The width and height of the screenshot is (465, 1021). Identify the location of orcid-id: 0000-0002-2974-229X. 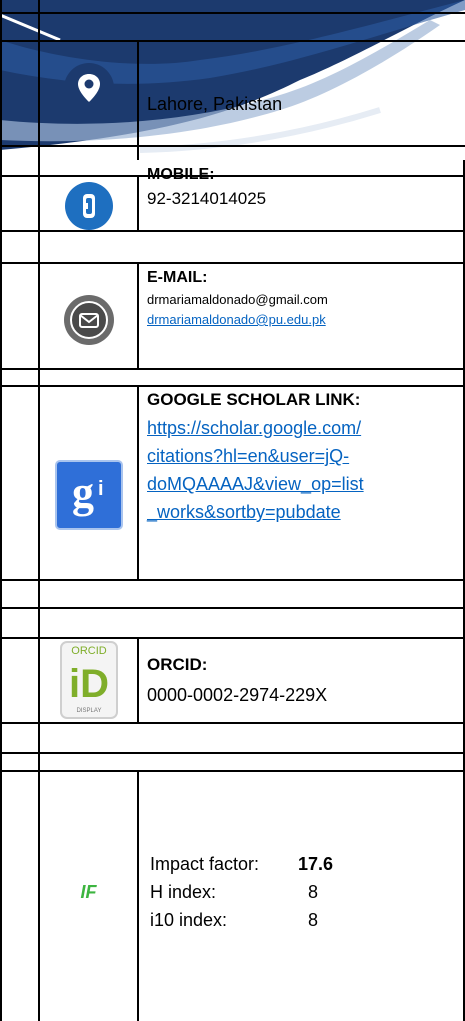
(237, 695).